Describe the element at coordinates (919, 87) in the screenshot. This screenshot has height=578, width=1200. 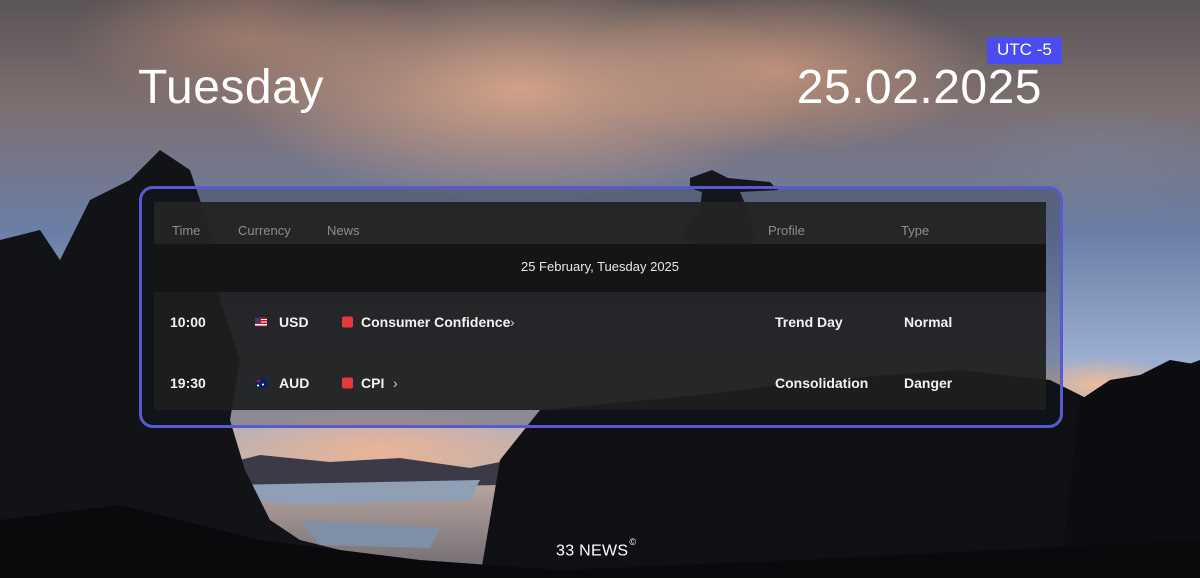
I see `date-title: 25.02.2025` at that location.